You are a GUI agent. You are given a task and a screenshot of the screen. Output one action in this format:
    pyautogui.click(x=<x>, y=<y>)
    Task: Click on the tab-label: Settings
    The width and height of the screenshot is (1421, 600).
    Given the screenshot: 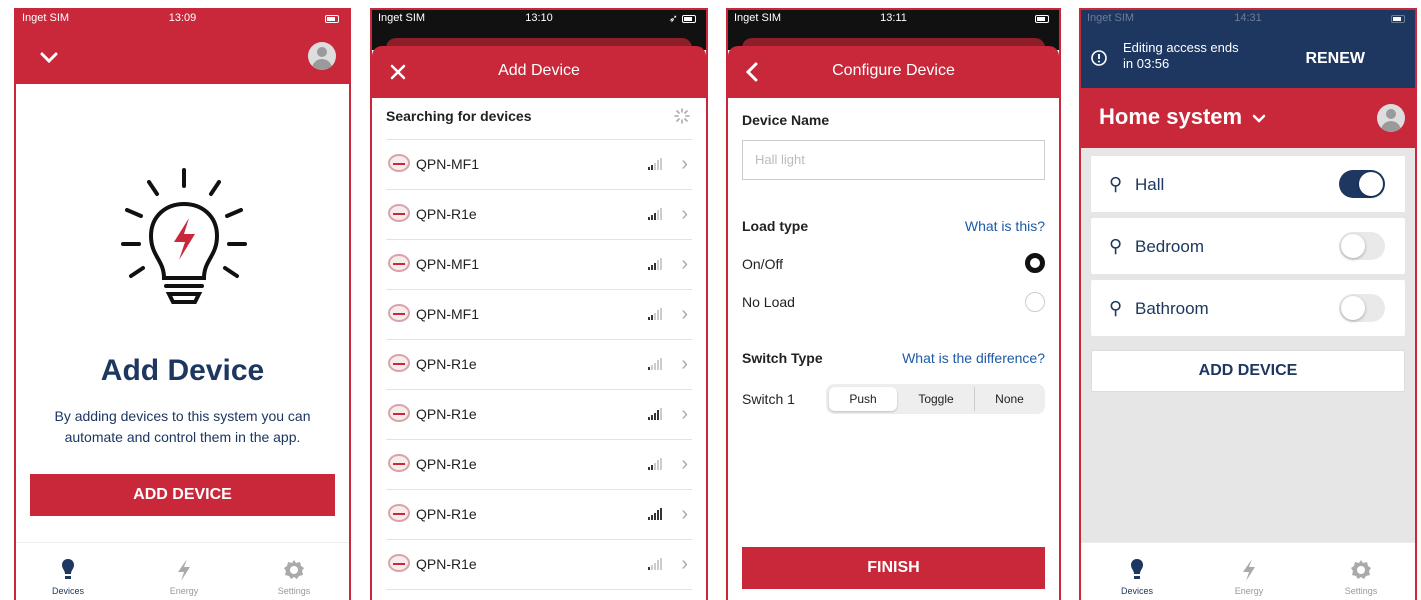 What is the action you would take?
    pyautogui.click(x=294, y=591)
    